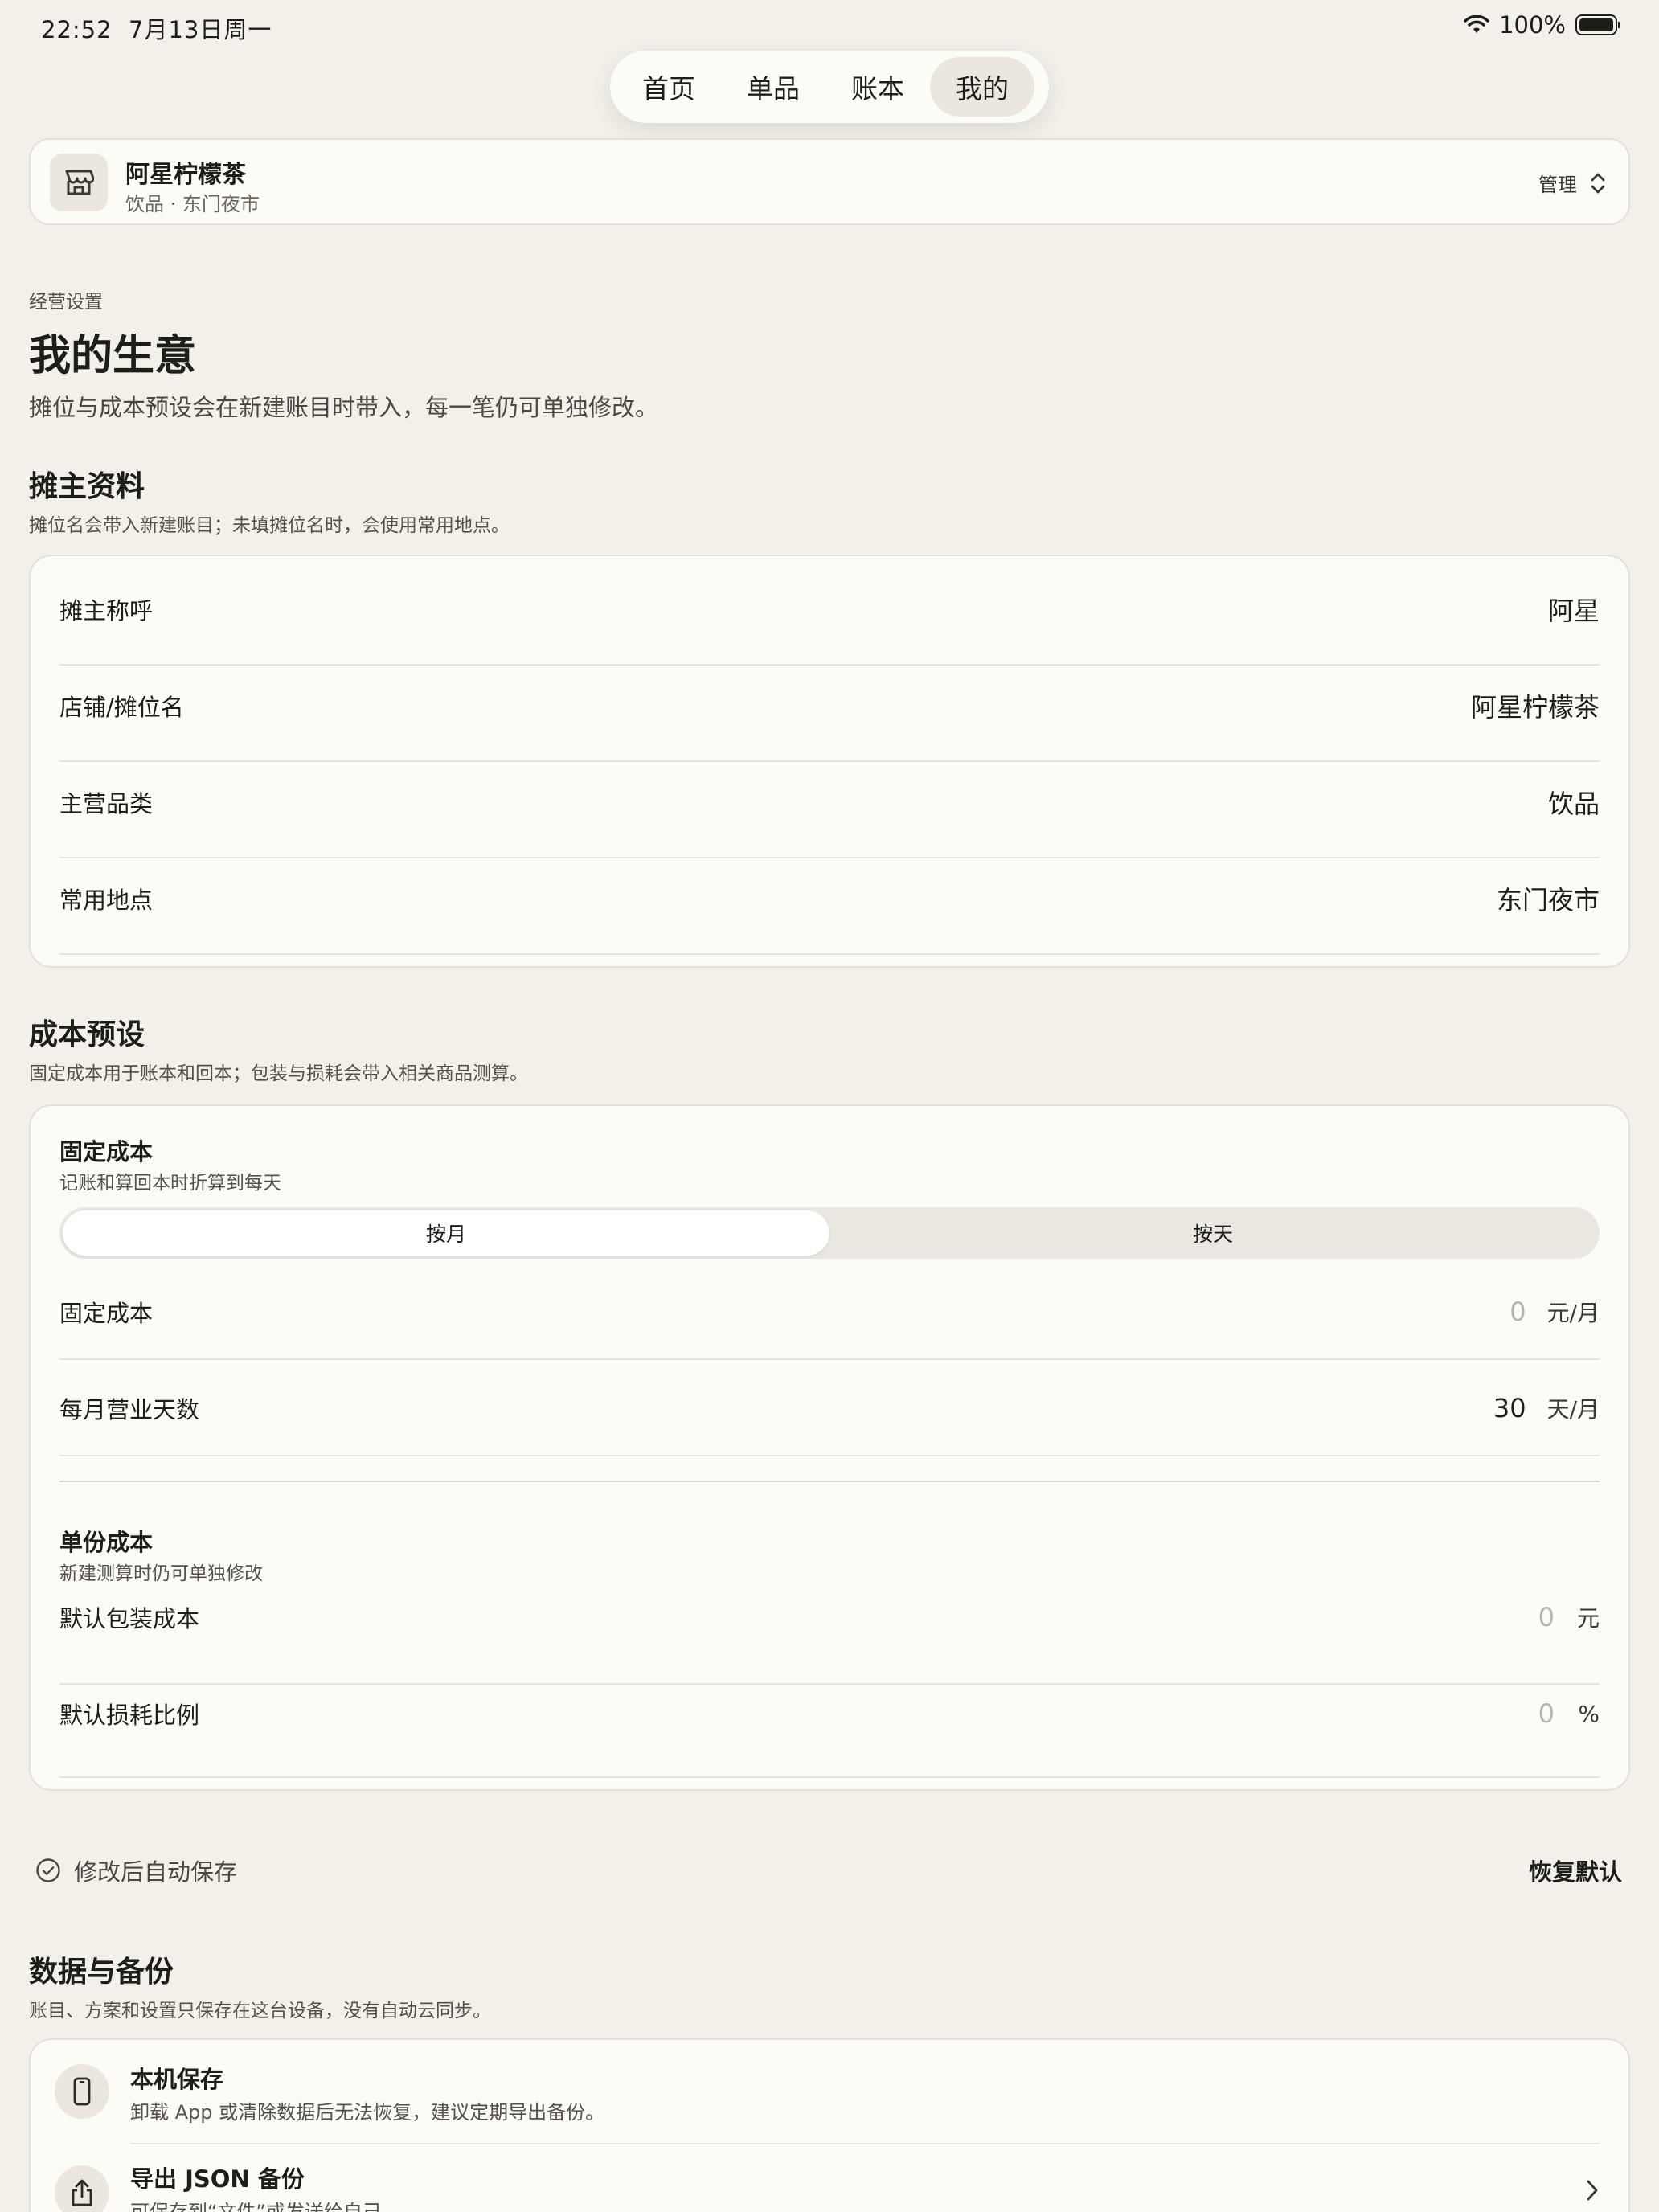 Image resolution: width=1659 pixels, height=2212 pixels. Describe the element at coordinates (77, 29) in the screenshot. I see `status-clock: 22:52` at that location.